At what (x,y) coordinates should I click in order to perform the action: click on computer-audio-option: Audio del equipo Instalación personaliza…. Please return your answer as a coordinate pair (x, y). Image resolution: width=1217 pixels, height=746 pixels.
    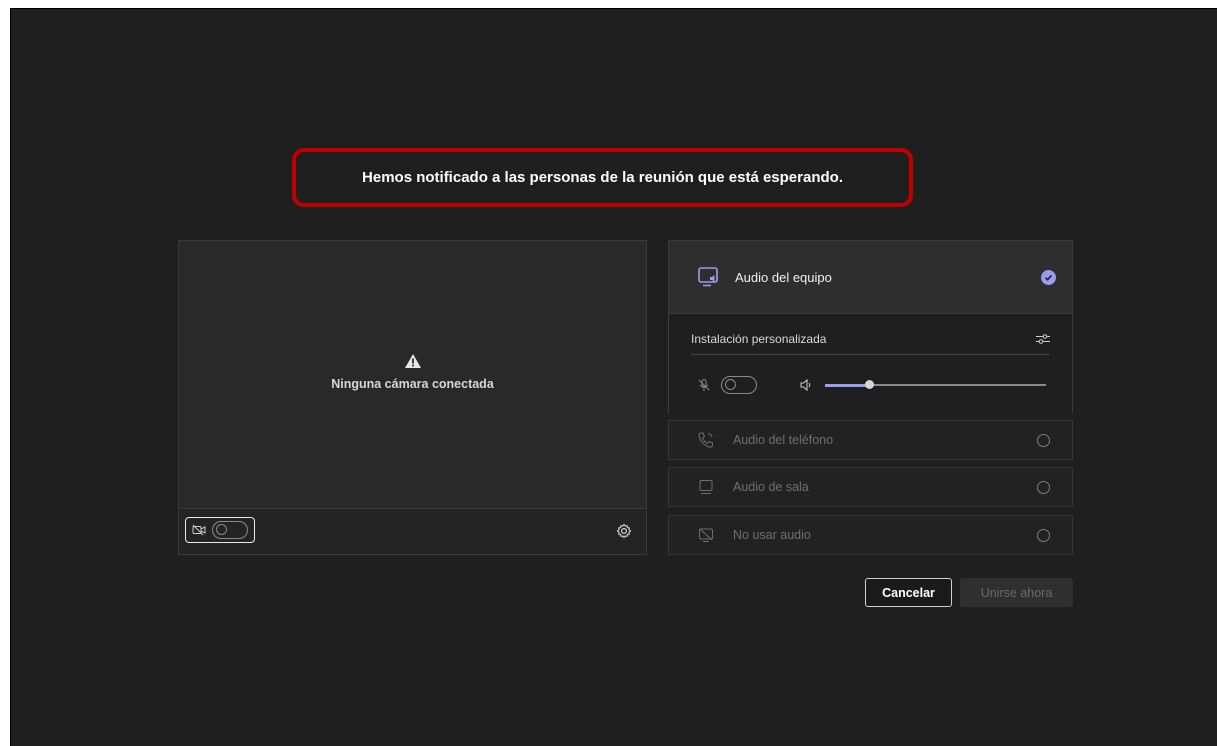
    Looking at the image, I should click on (870, 327).